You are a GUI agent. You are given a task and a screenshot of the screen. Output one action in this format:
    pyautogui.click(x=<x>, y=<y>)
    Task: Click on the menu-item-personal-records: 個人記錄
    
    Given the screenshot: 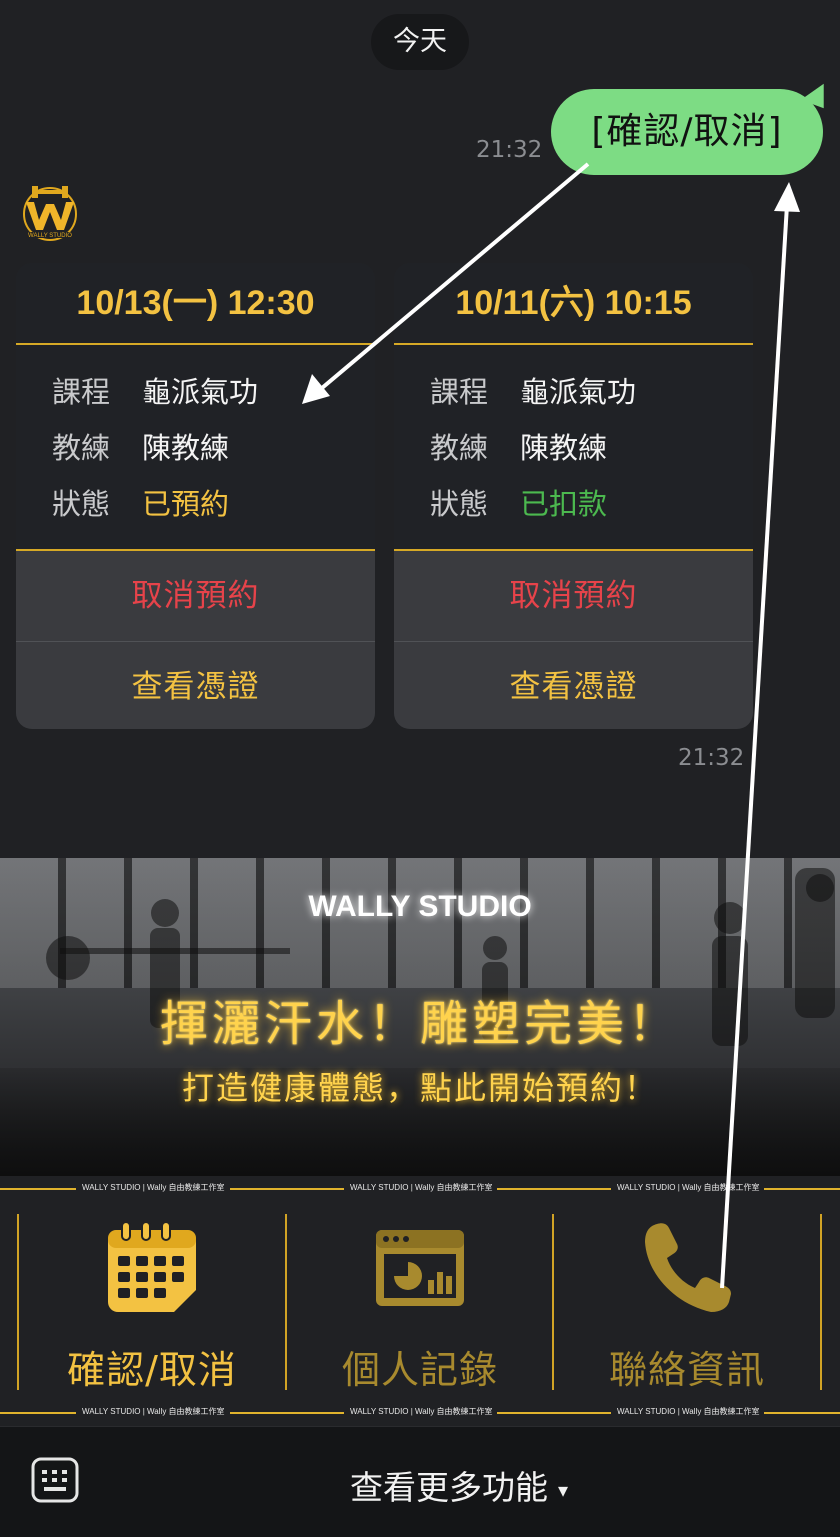 What is the action you would take?
    pyautogui.click(x=420, y=1303)
    